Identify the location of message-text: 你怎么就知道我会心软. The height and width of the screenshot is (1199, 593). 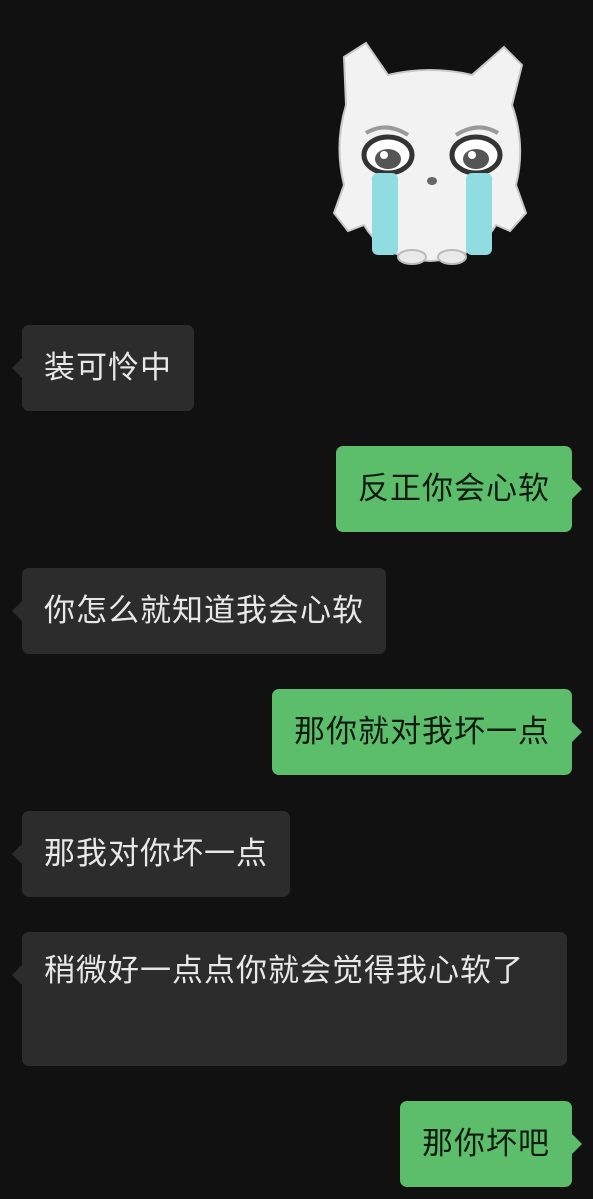
(204, 611).